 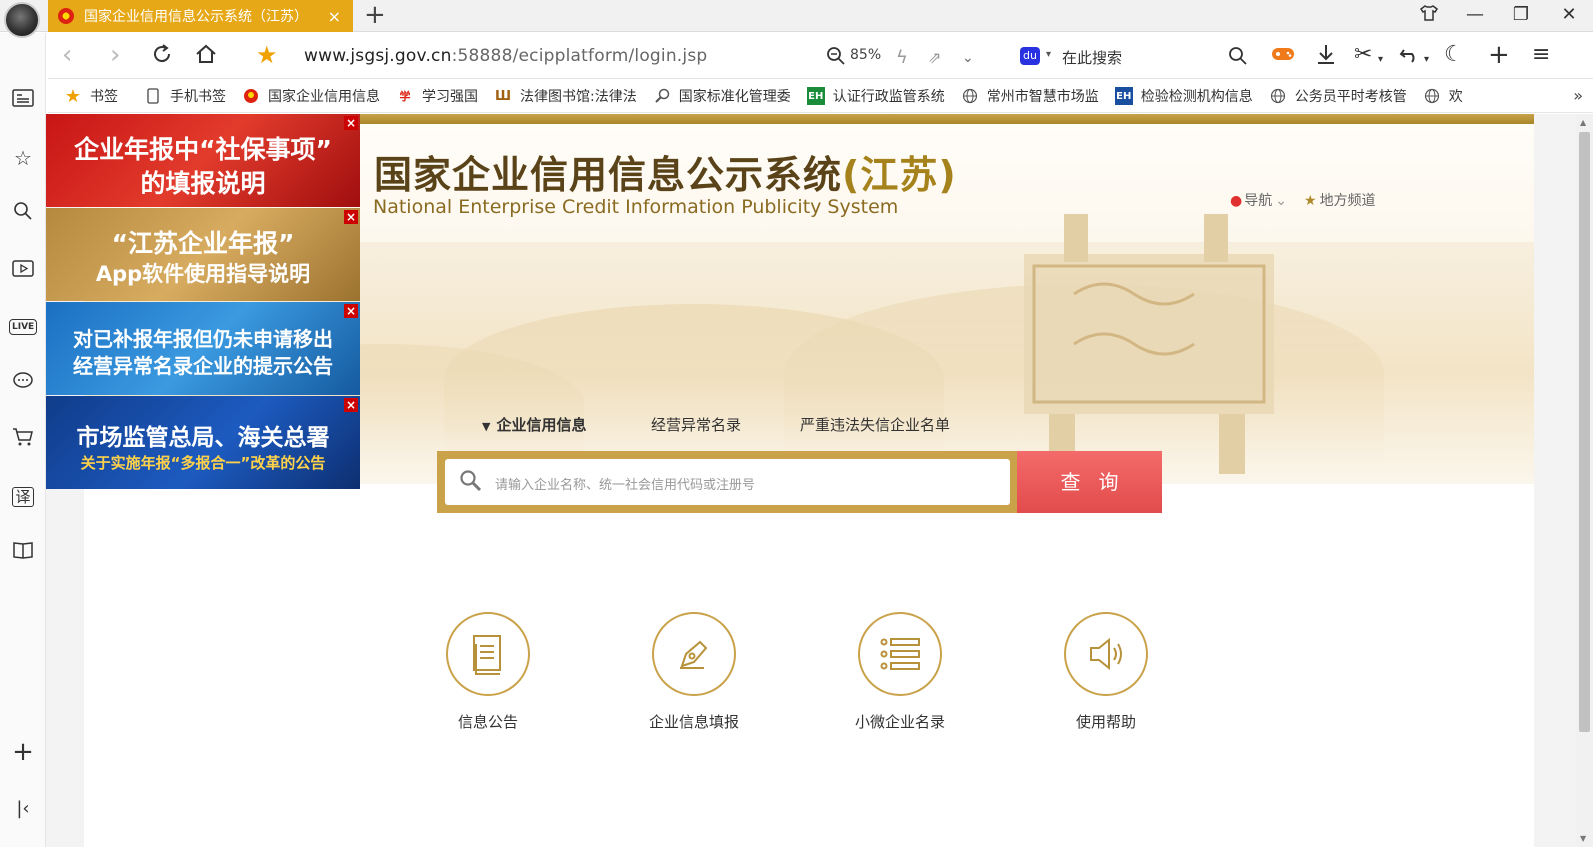 I want to click on tab-close-button: ×, so click(x=334, y=16).